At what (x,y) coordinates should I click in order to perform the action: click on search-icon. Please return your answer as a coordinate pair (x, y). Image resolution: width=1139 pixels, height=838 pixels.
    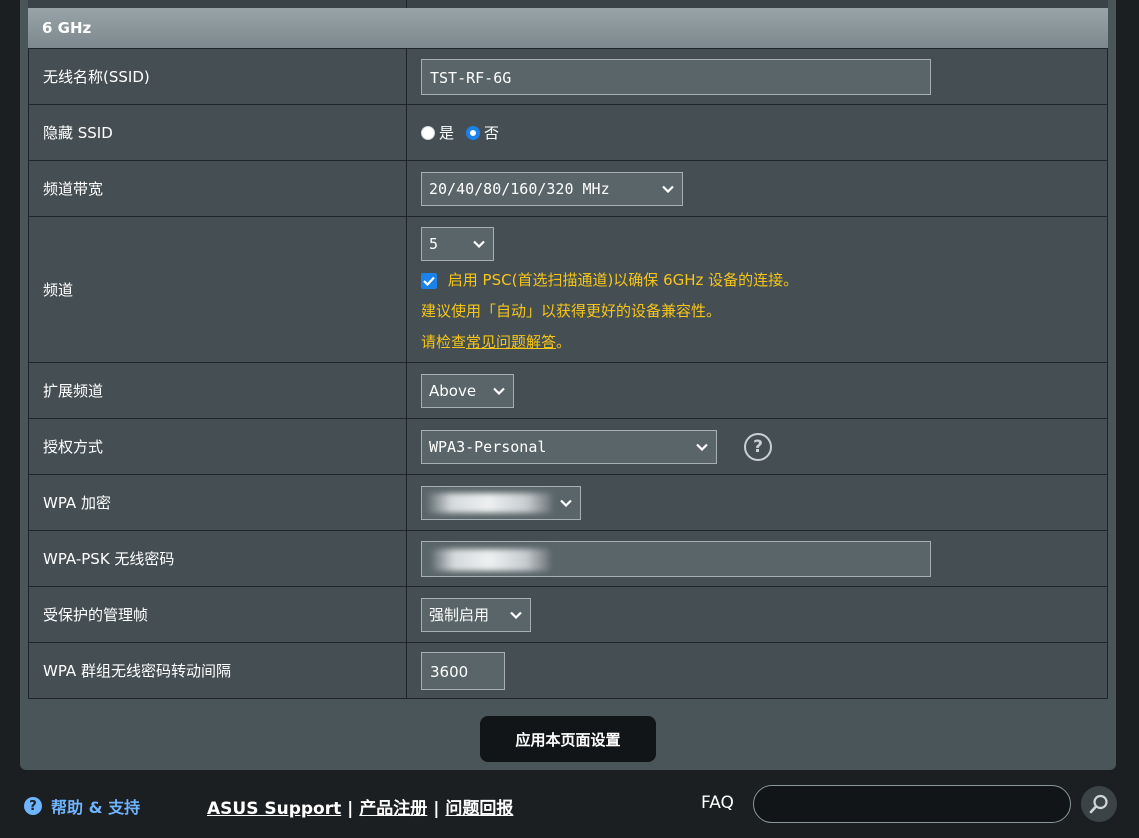
    Looking at the image, I should click on (1098, 804).